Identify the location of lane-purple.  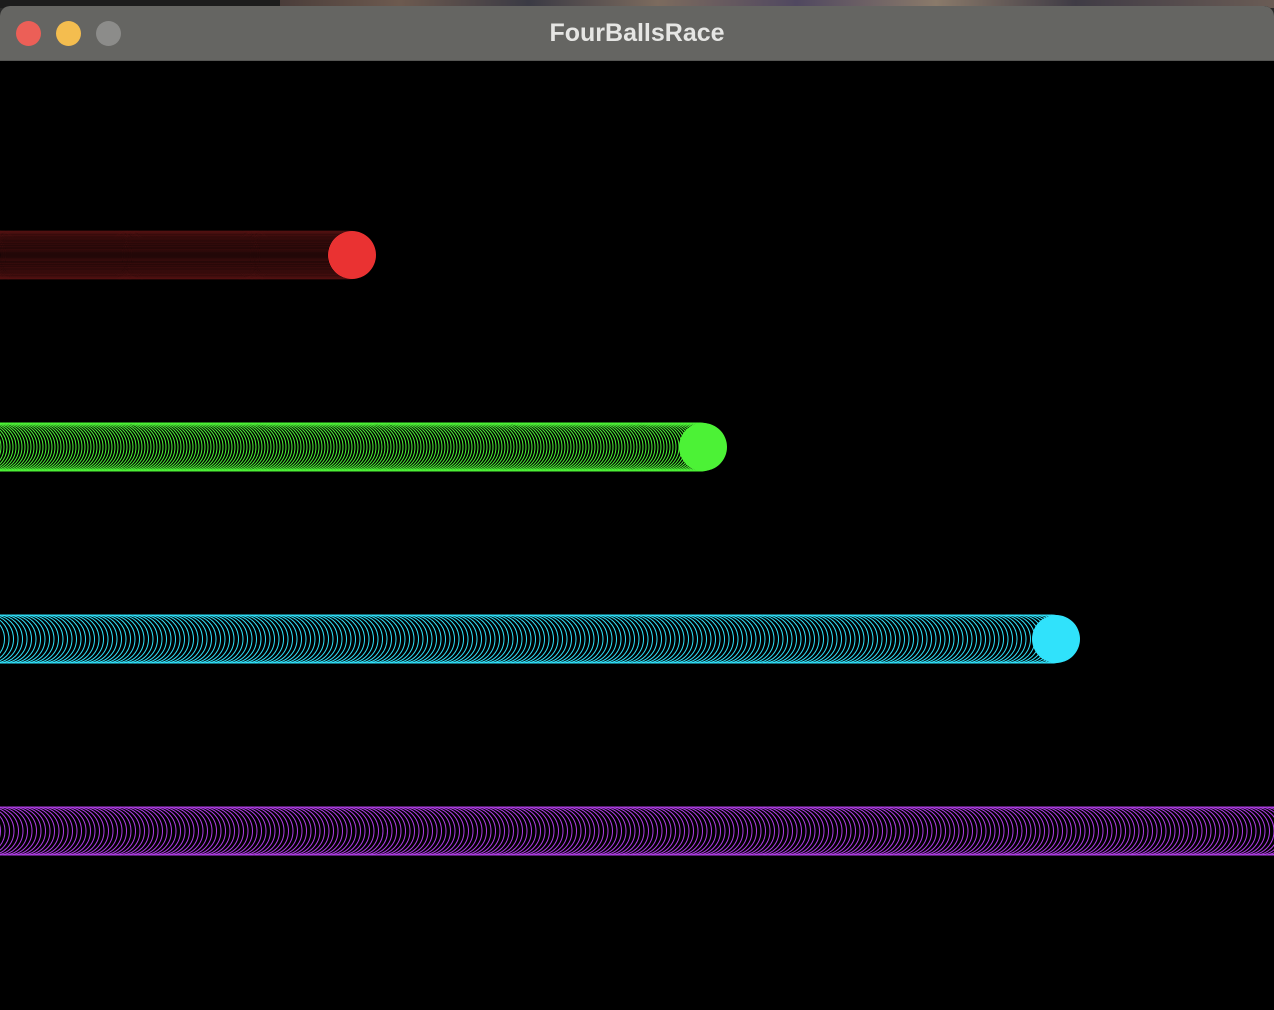
(637, 831).